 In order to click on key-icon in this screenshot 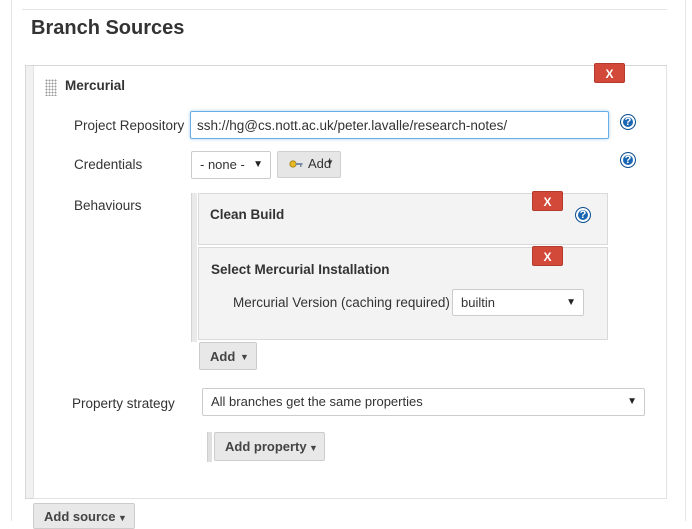, I will do `click(296, 164)`.